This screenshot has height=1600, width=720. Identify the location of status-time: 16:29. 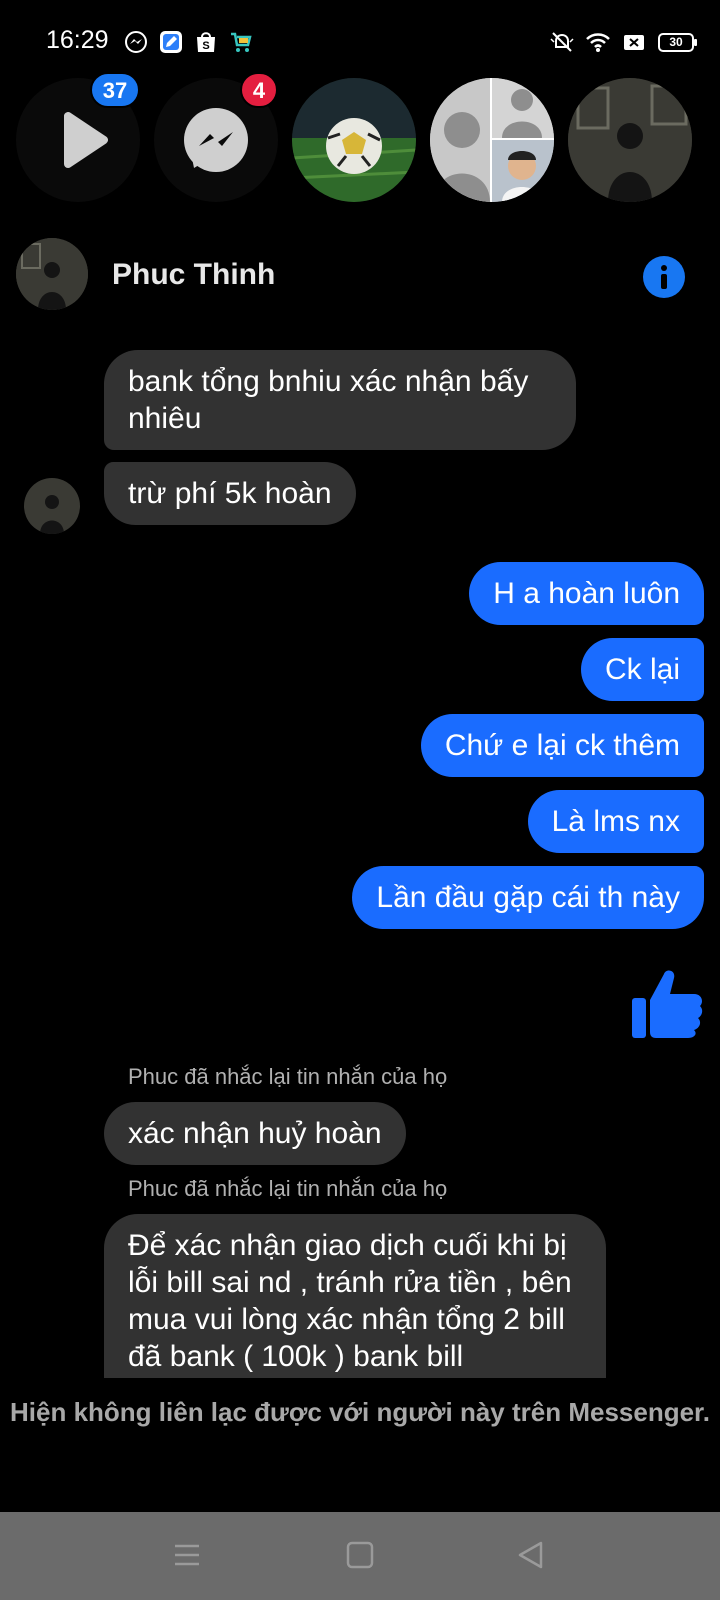
(77, 40).